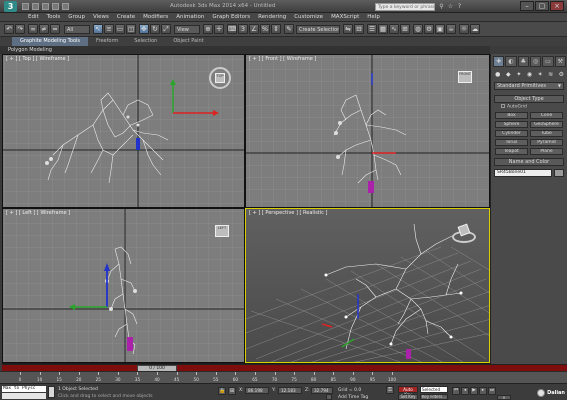 The height and width of the screenshot is (400, 567). Describe the element at coordinates (451, 29) in the screenshot. I see `render-production-button: ☕` at that location.